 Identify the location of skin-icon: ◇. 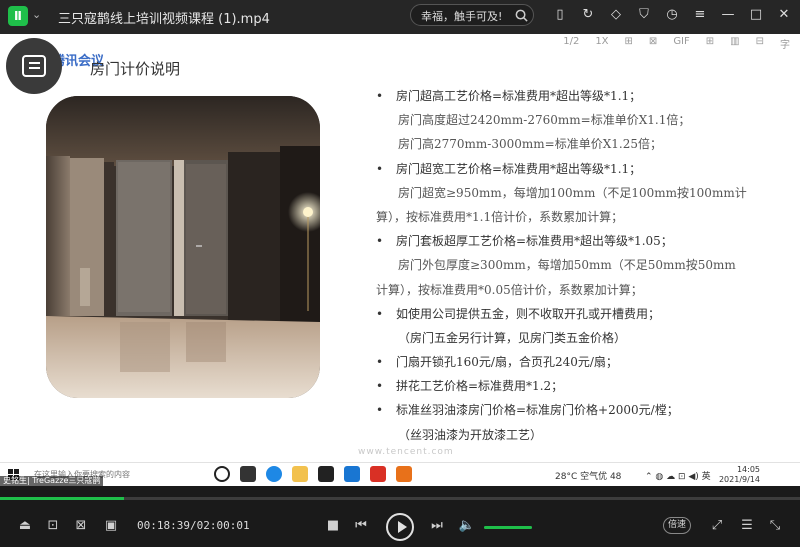
(616, 15).